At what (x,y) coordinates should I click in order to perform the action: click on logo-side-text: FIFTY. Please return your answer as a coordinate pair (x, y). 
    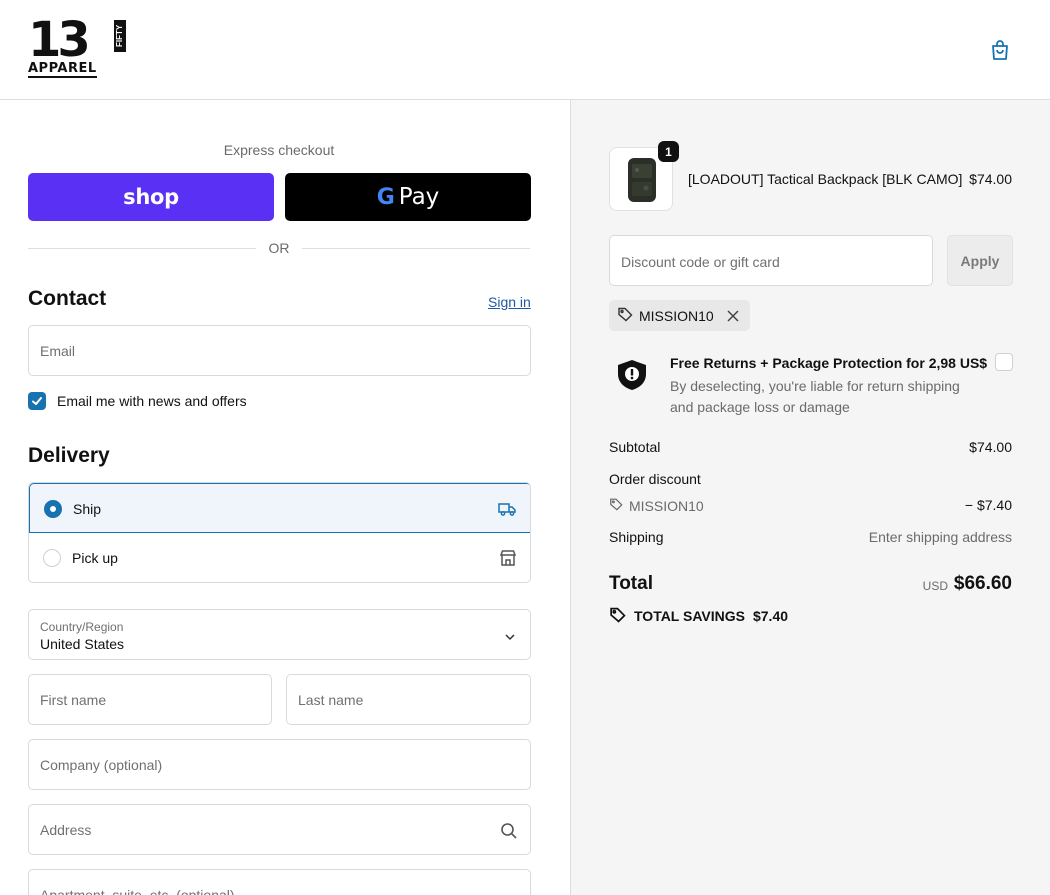
    Looking at the image, I should click on (120, 36).